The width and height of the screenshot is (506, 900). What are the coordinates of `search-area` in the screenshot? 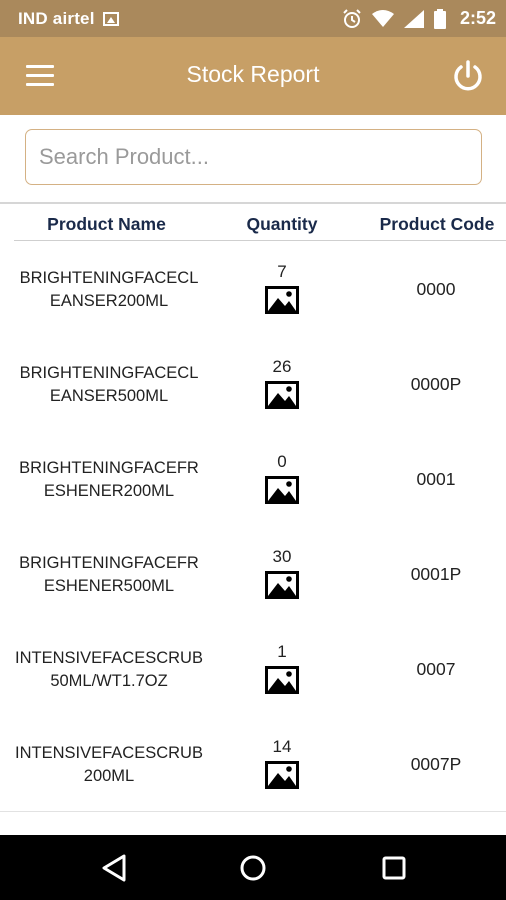 It's located at (253, 158).